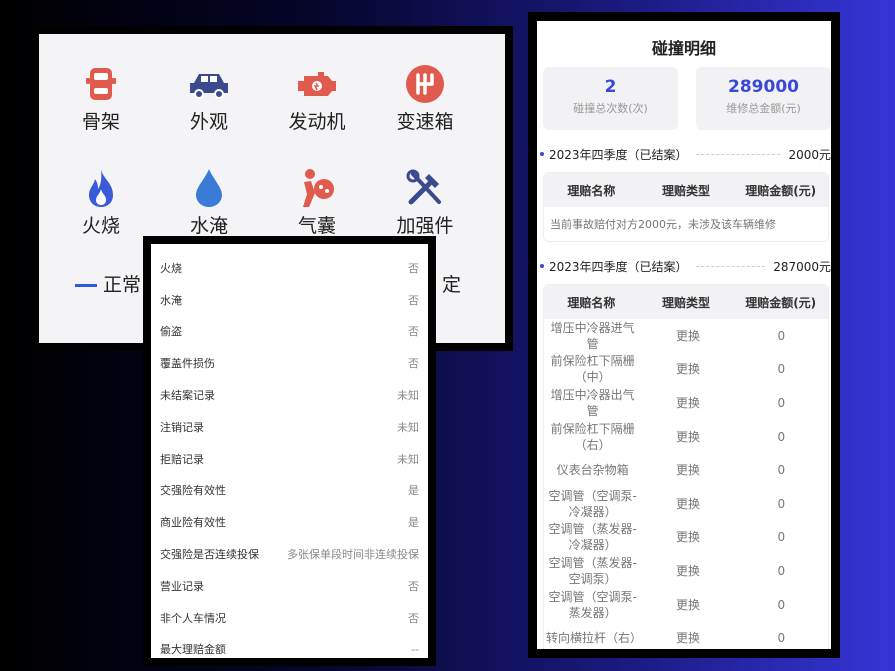 The image size is (895, 671). What do you see at coordinates (452, 285) in the screenshot?
I see `legend-right-fragment: 定` at bounding box center [452, 285].